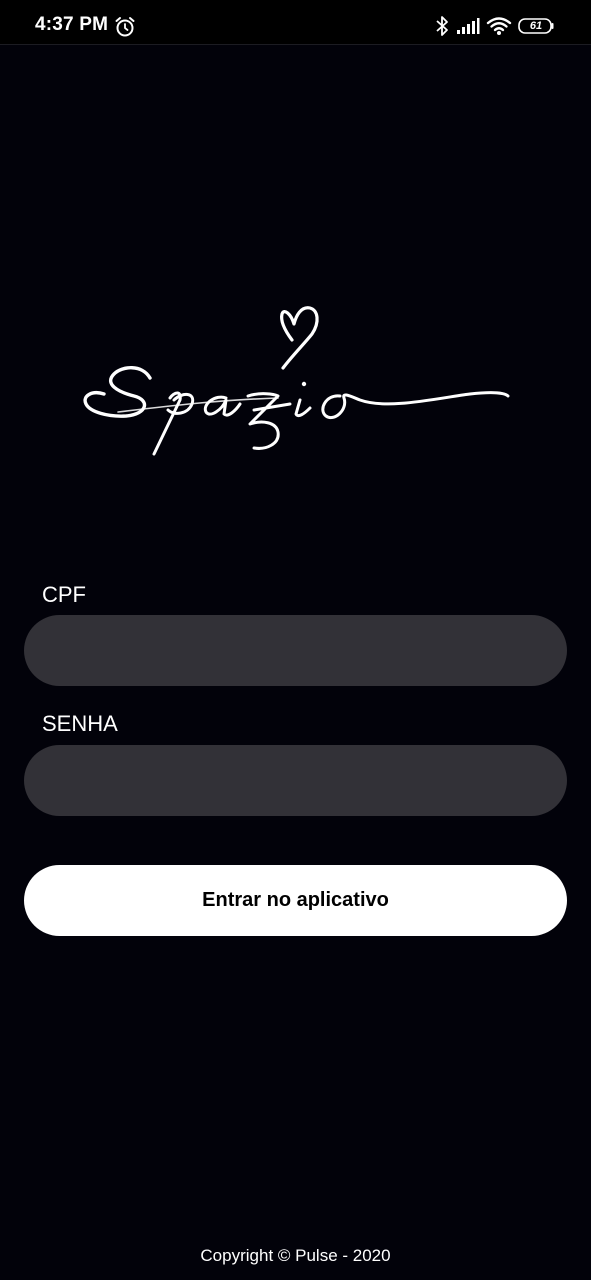  Describe the element at coordinates (536, 26) in the screenshot. I see `battery-level: 61` at that location.